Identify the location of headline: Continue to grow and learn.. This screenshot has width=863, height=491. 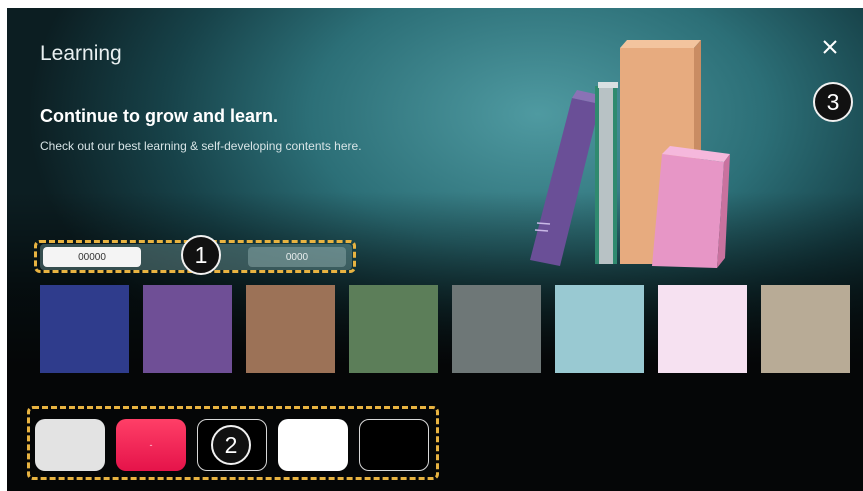
(159, 116).